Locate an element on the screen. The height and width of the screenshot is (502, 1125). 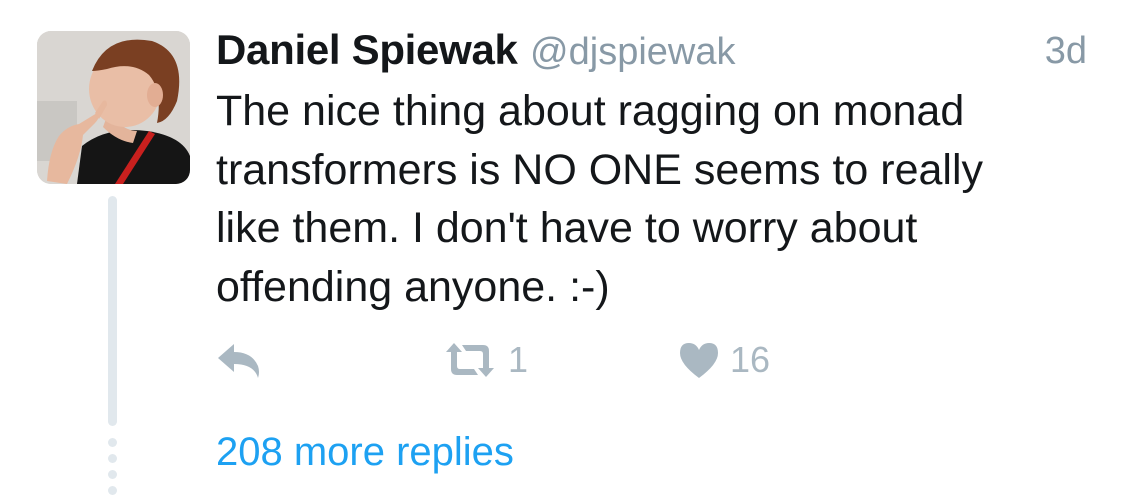
tweet-text-line: transformers is NO ONE seems to really is located at coordinates (600, 169).